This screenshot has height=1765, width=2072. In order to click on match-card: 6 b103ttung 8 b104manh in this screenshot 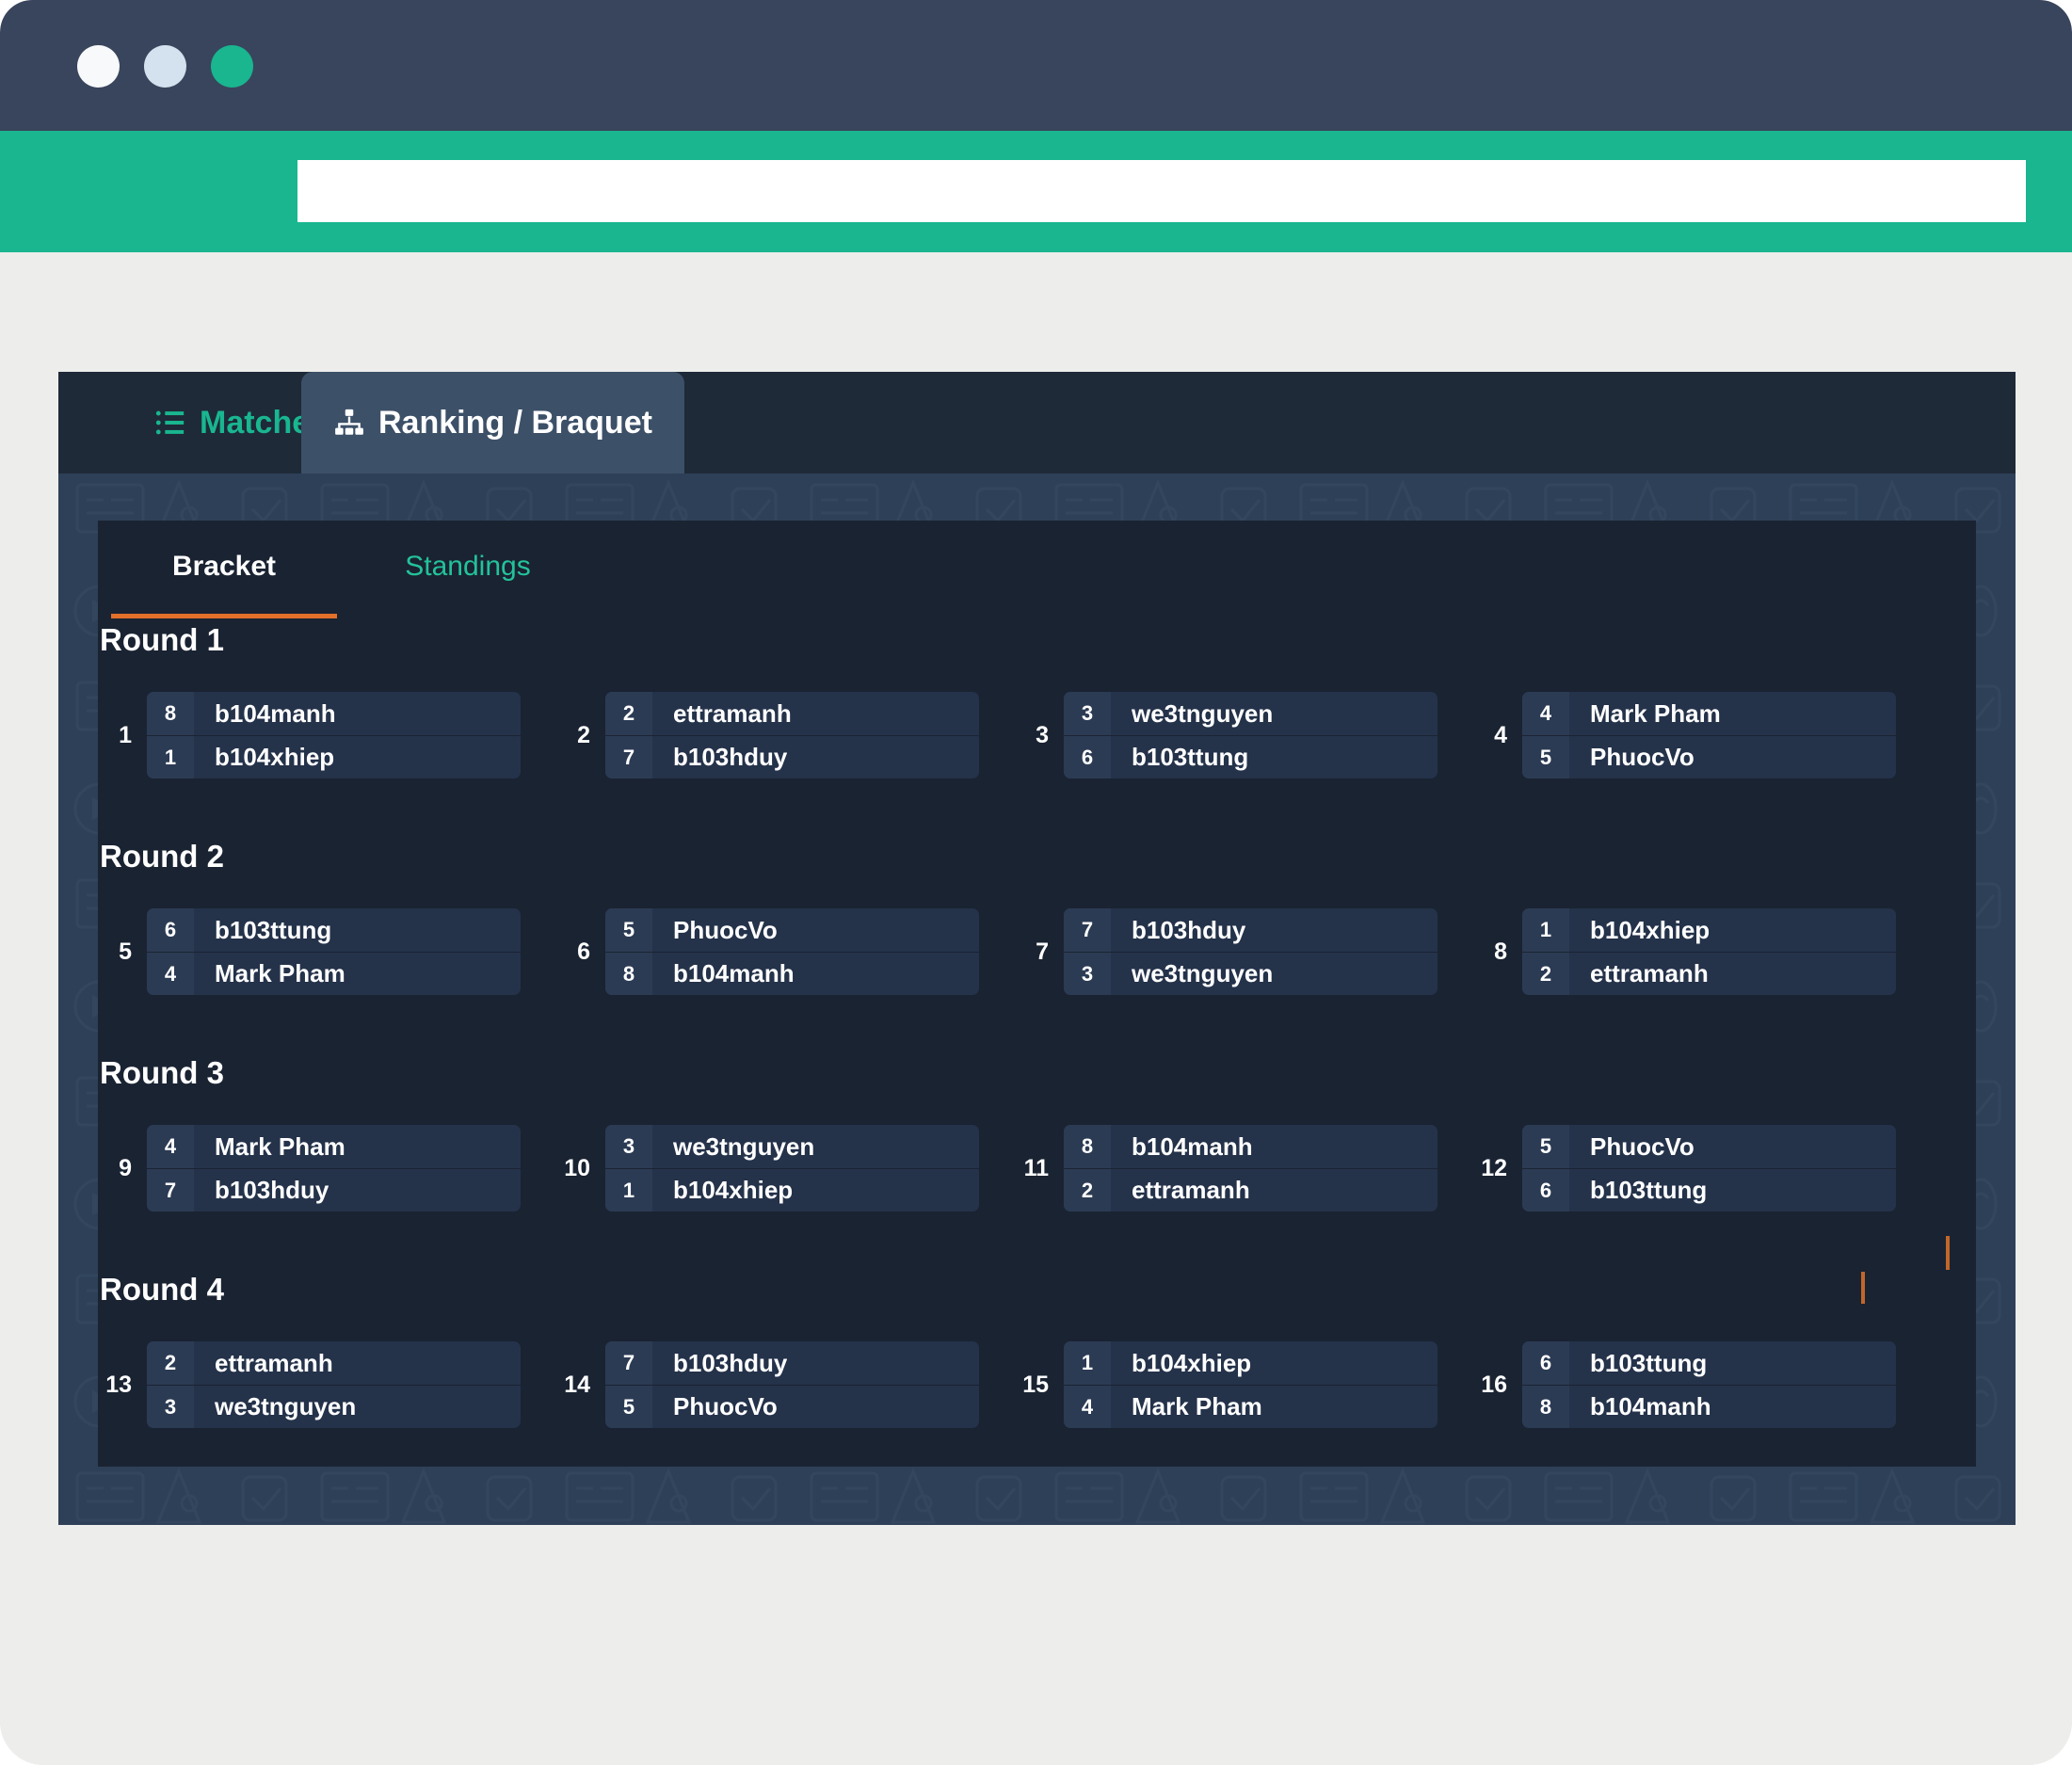, I will do `click(1709, 1384)`.